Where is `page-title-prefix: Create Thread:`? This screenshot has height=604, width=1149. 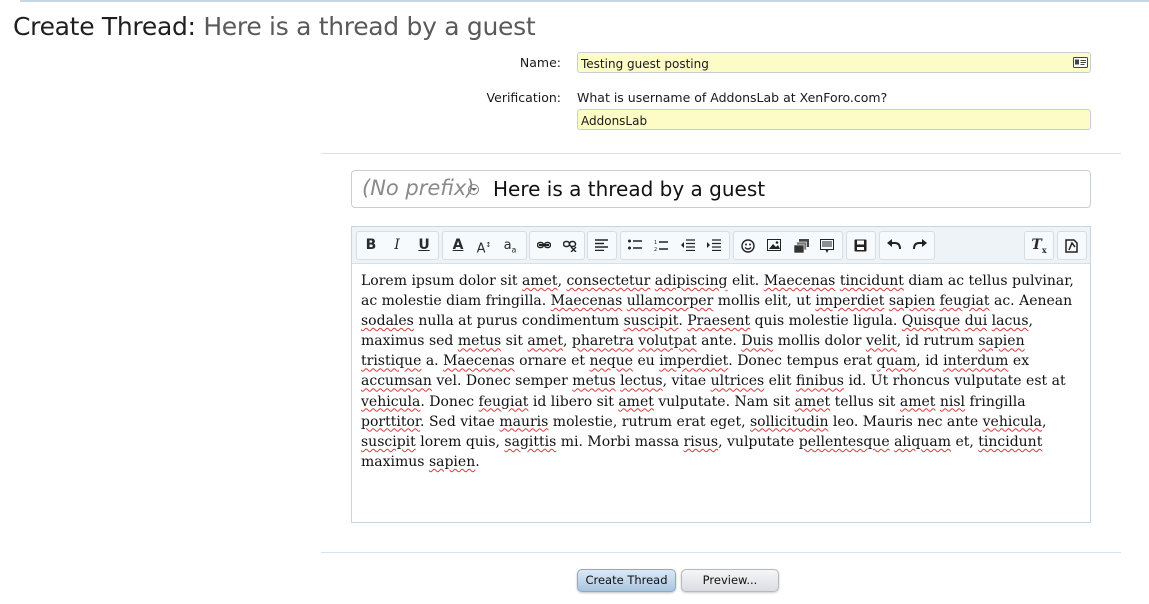
page-title-prefix: Create Thread: is located at coordinates (104, 26).